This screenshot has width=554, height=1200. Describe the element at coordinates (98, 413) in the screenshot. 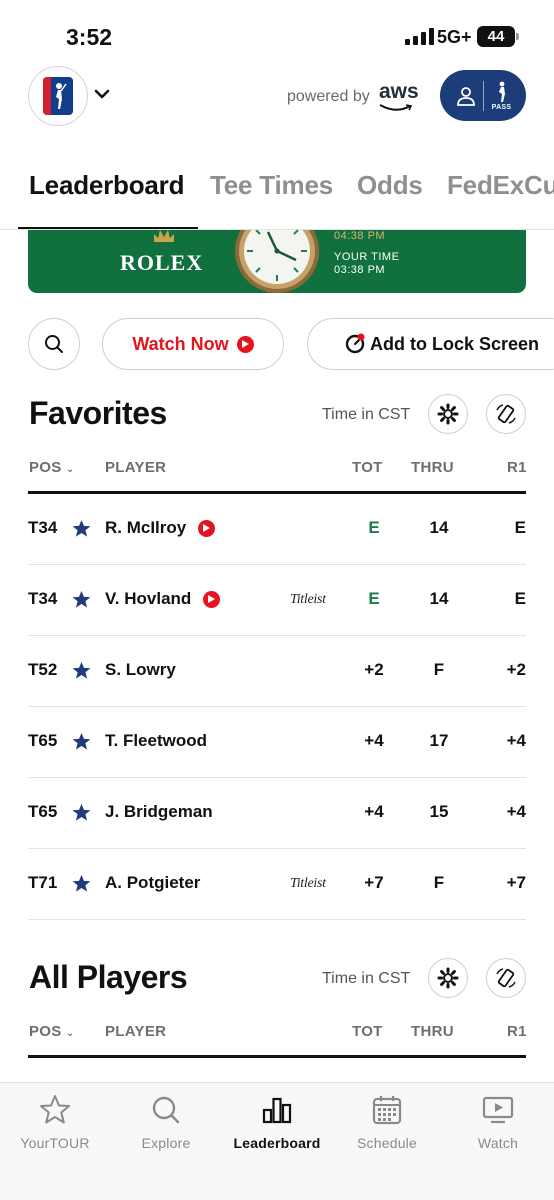

I see `favorites-title: Favorites` at that location.